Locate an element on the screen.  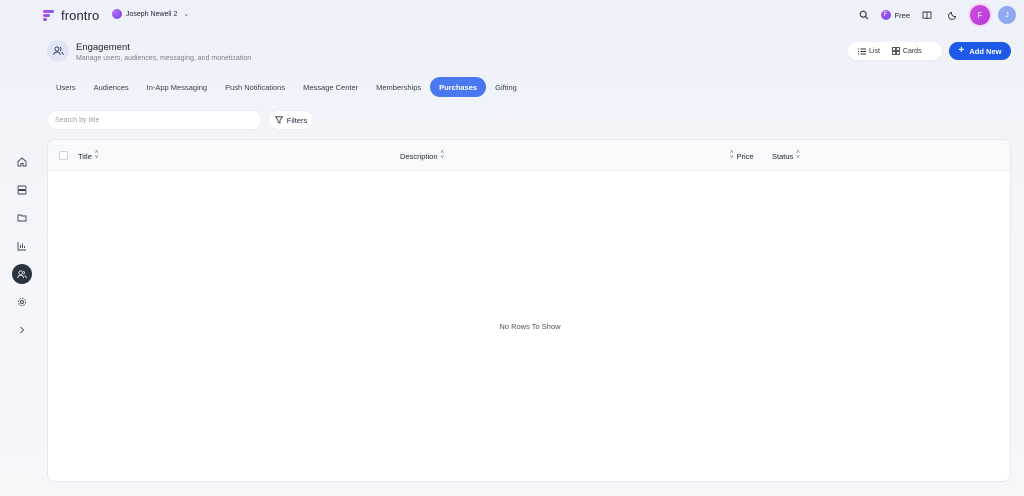
moon-icon is located at coordinates (953, 15).